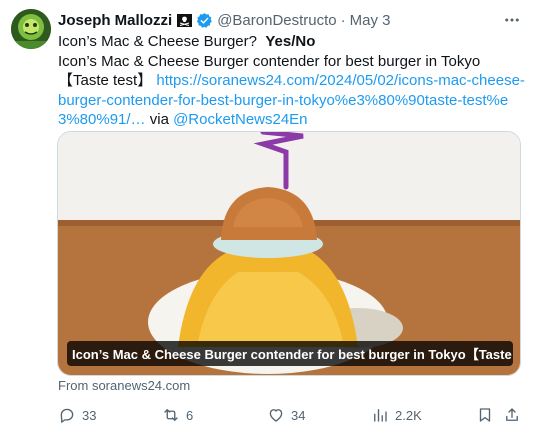 This screenshot has width=540, height=438. I want to click on mention-link: @RocketNews24En, so click(240, 119).